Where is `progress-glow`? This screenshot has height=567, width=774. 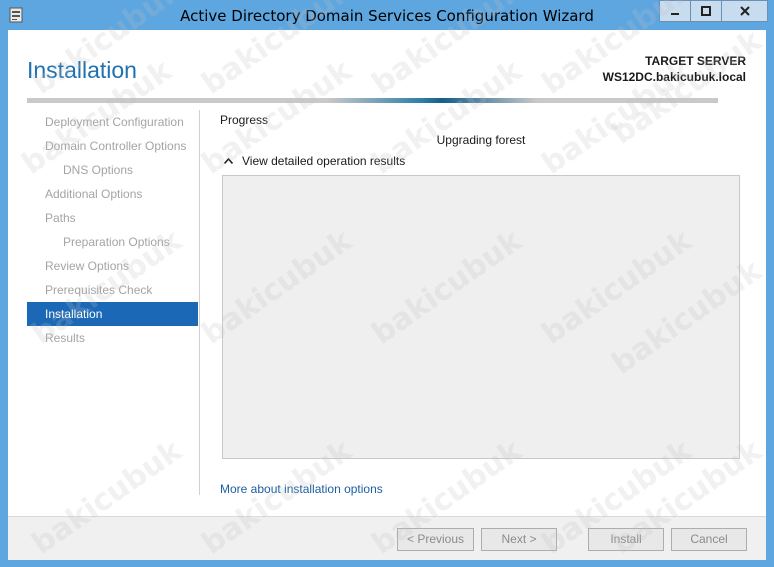 progress-glow is located at coordinates (432, 100).